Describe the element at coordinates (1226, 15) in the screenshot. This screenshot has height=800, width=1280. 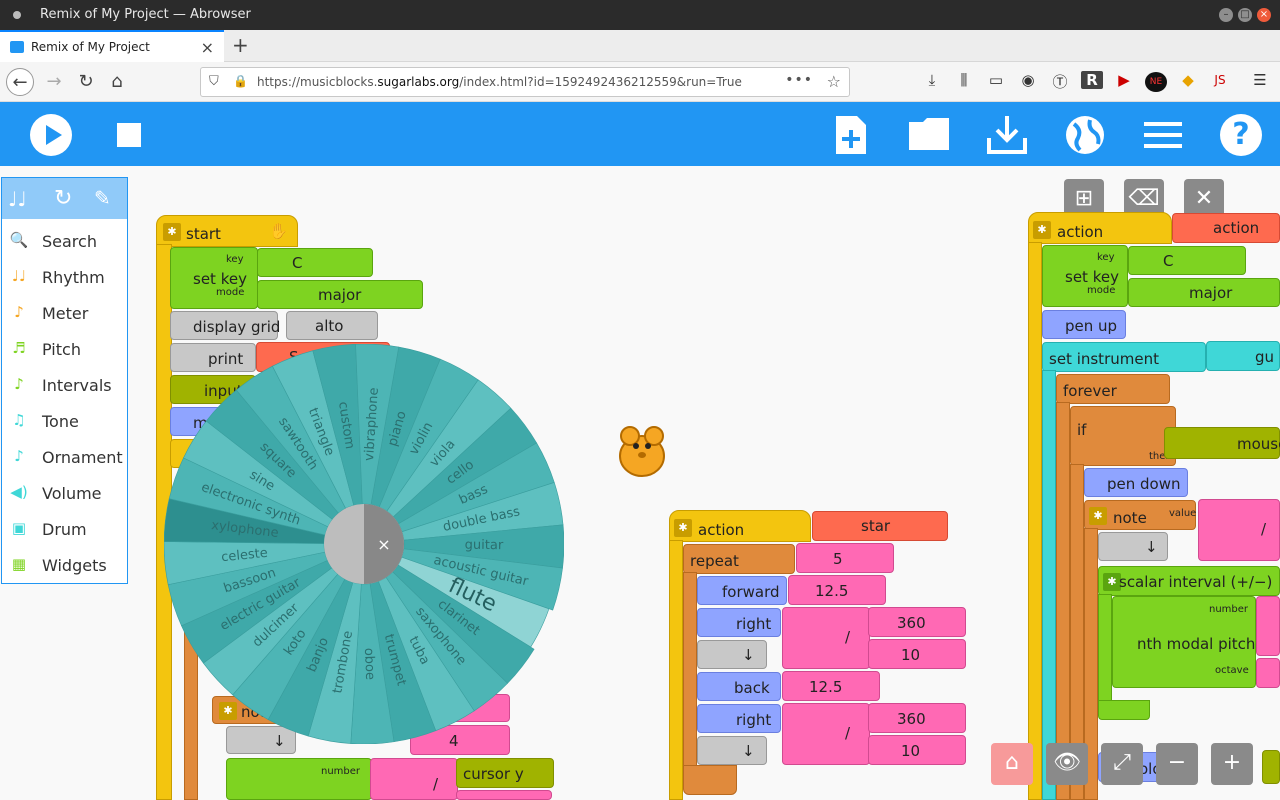
I see `minimize-icon: –` at that location.